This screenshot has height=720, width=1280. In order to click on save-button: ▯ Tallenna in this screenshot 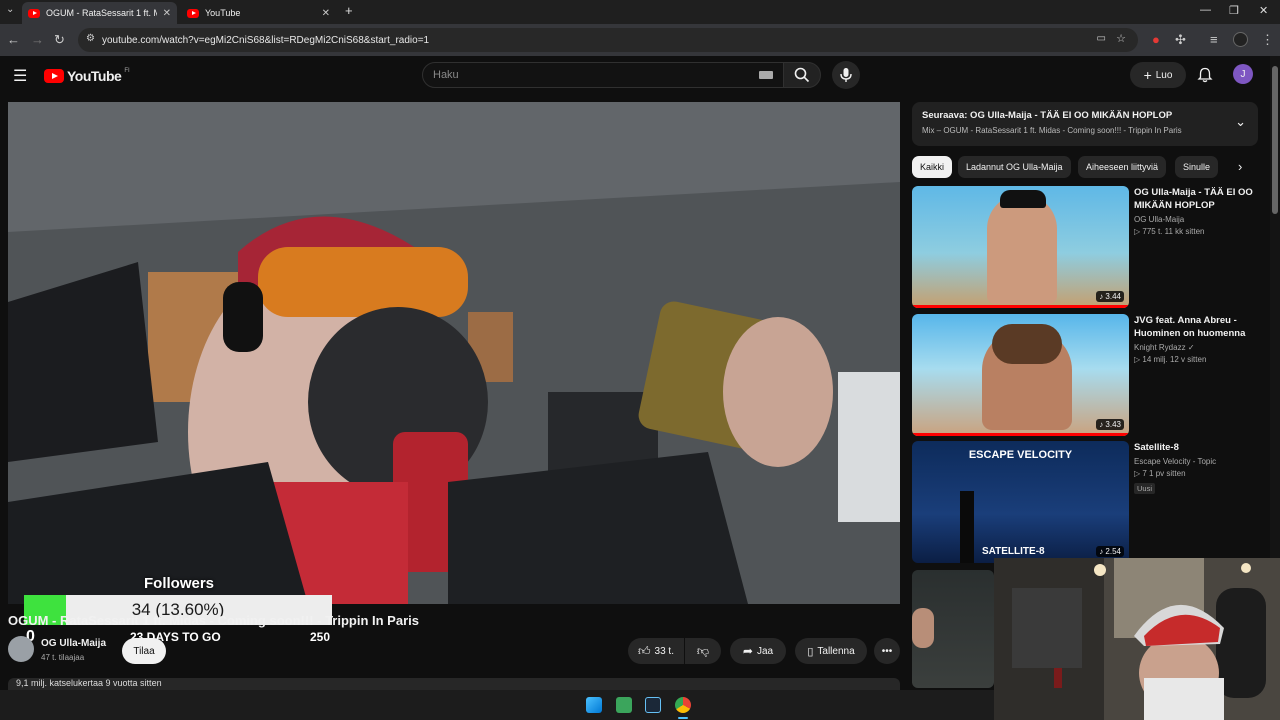, I will do `click(831, 651)`.